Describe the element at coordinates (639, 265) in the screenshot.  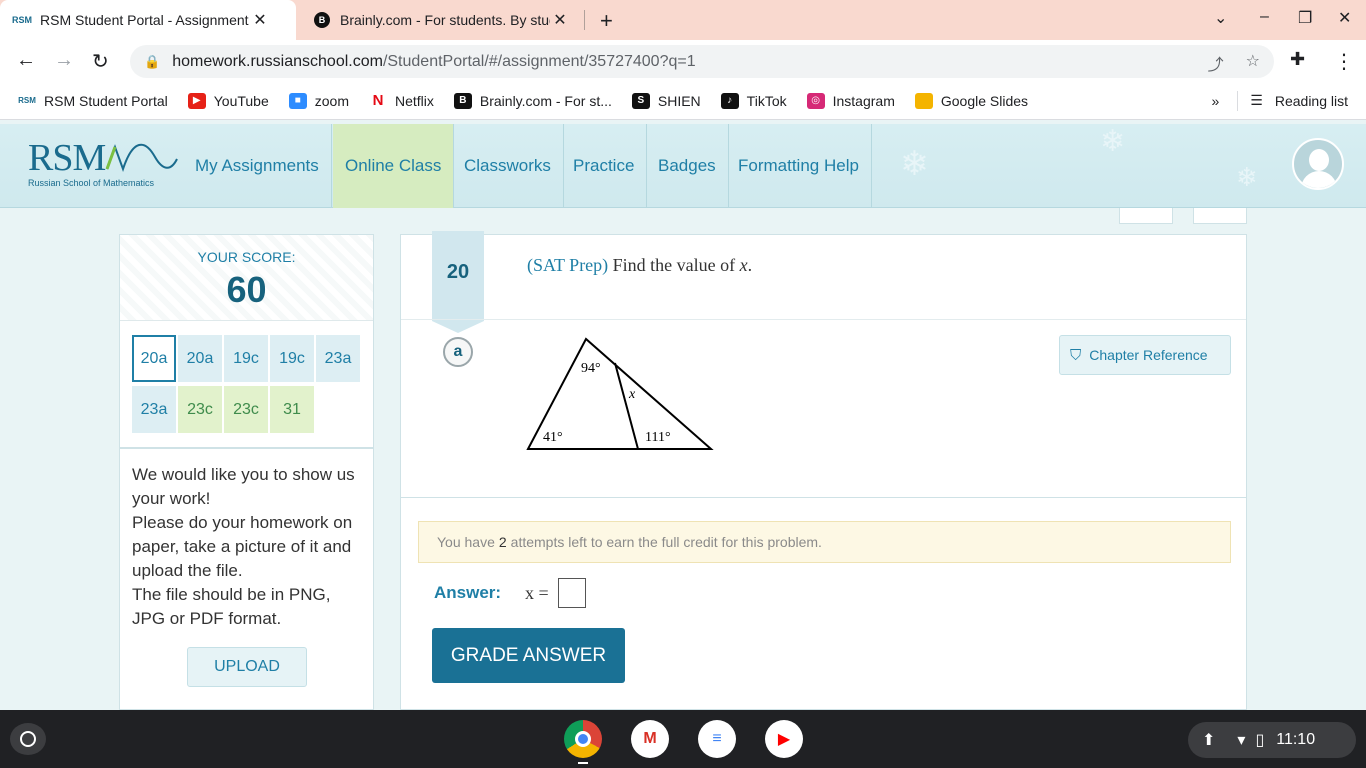
I see `problem-question: (SAT Prep) Find the value of x.` at that location.